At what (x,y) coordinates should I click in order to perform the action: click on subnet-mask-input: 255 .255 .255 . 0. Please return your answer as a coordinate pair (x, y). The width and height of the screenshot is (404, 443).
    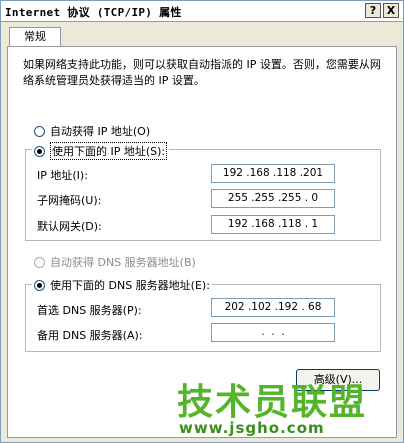
    Looking at the image, I should click on (273, 198).